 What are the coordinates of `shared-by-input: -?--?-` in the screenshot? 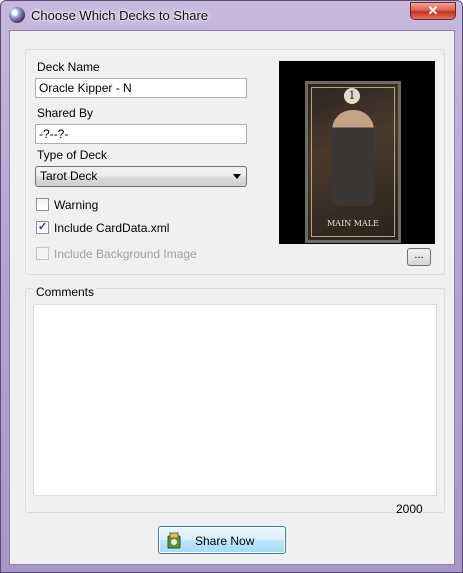 It's located at (141, 134).